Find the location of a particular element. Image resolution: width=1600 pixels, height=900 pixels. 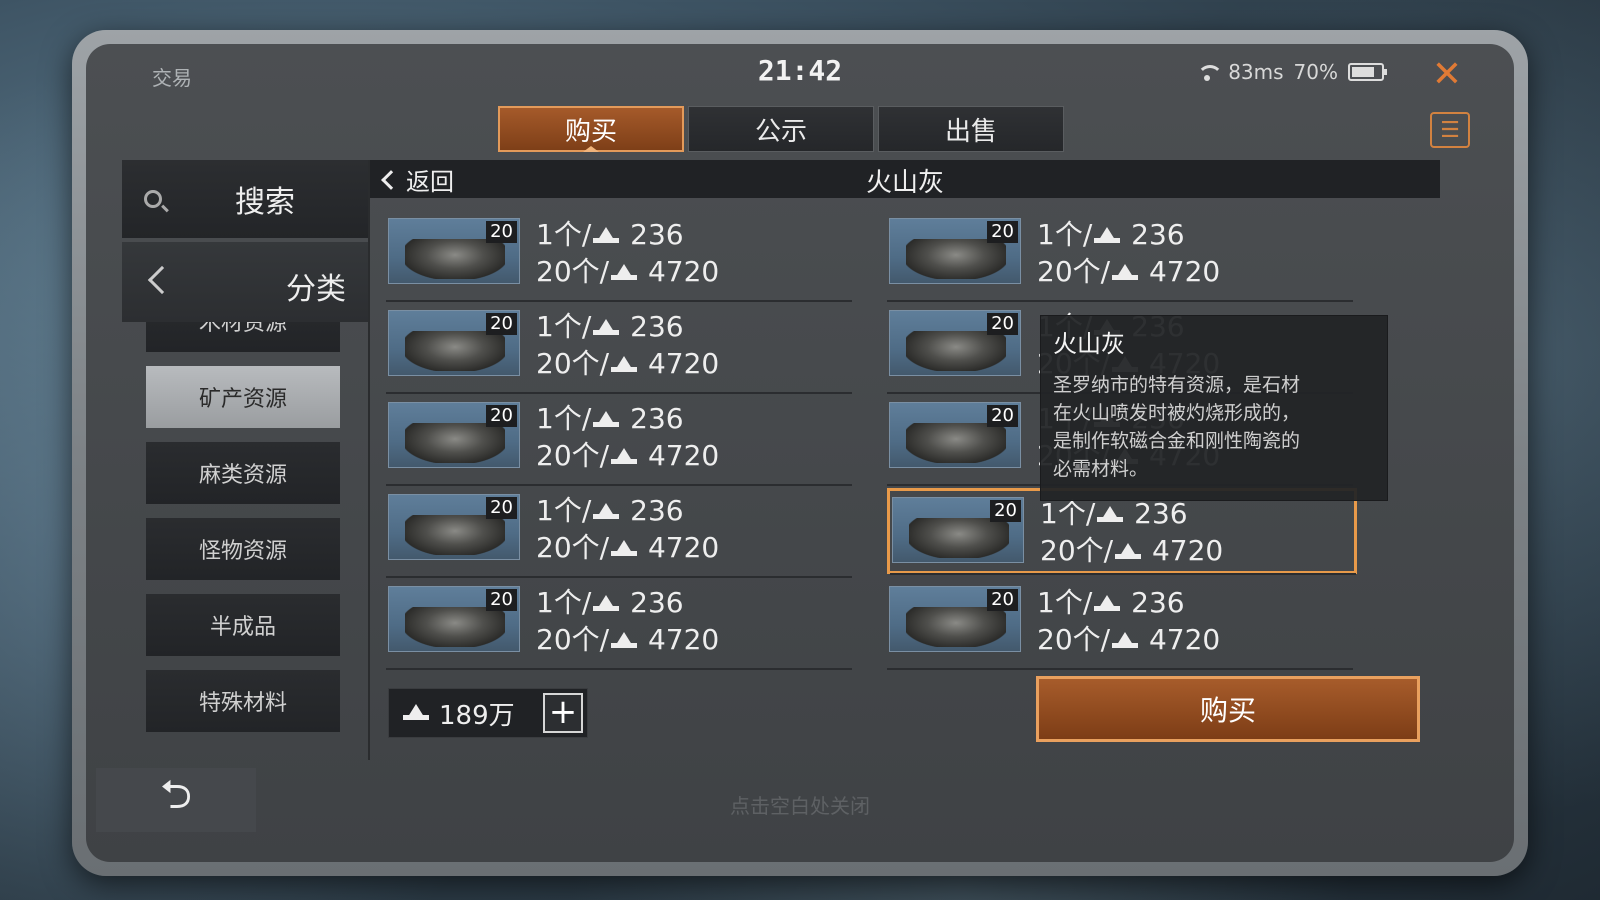

category-button: 分类 is located at coordinates (245, 282).